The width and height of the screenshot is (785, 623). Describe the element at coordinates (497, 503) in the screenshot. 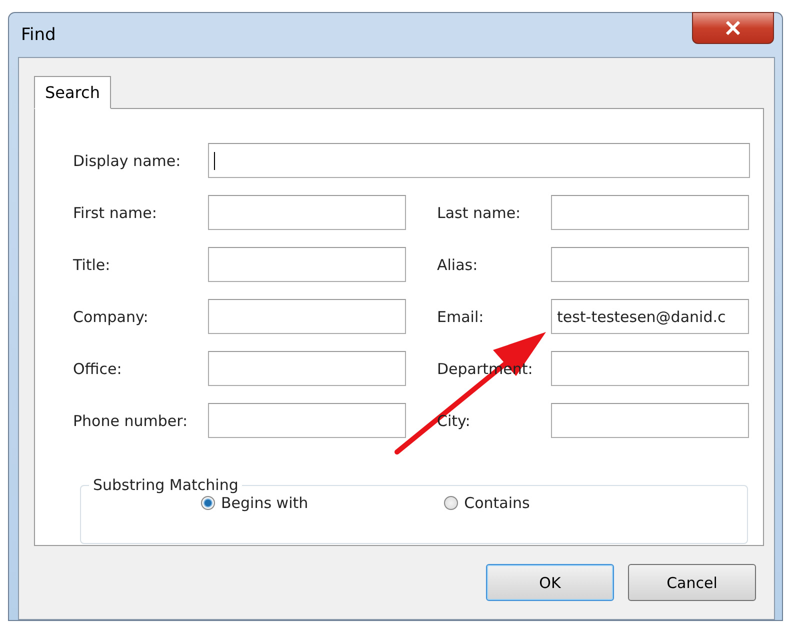

I see `radio-label: Contains` at that location.